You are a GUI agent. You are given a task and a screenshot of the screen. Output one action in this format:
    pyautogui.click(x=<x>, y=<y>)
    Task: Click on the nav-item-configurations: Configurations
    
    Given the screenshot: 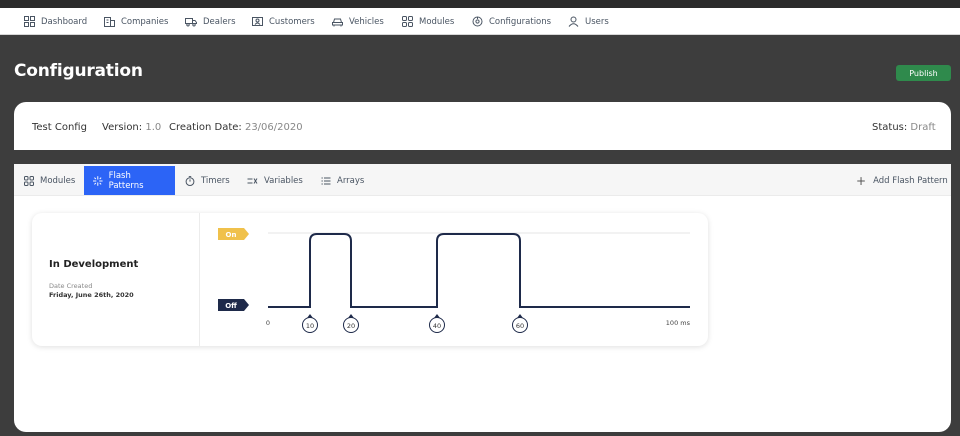 What is the action you would take?
    pyautogui.click(x=511, y=21)
    